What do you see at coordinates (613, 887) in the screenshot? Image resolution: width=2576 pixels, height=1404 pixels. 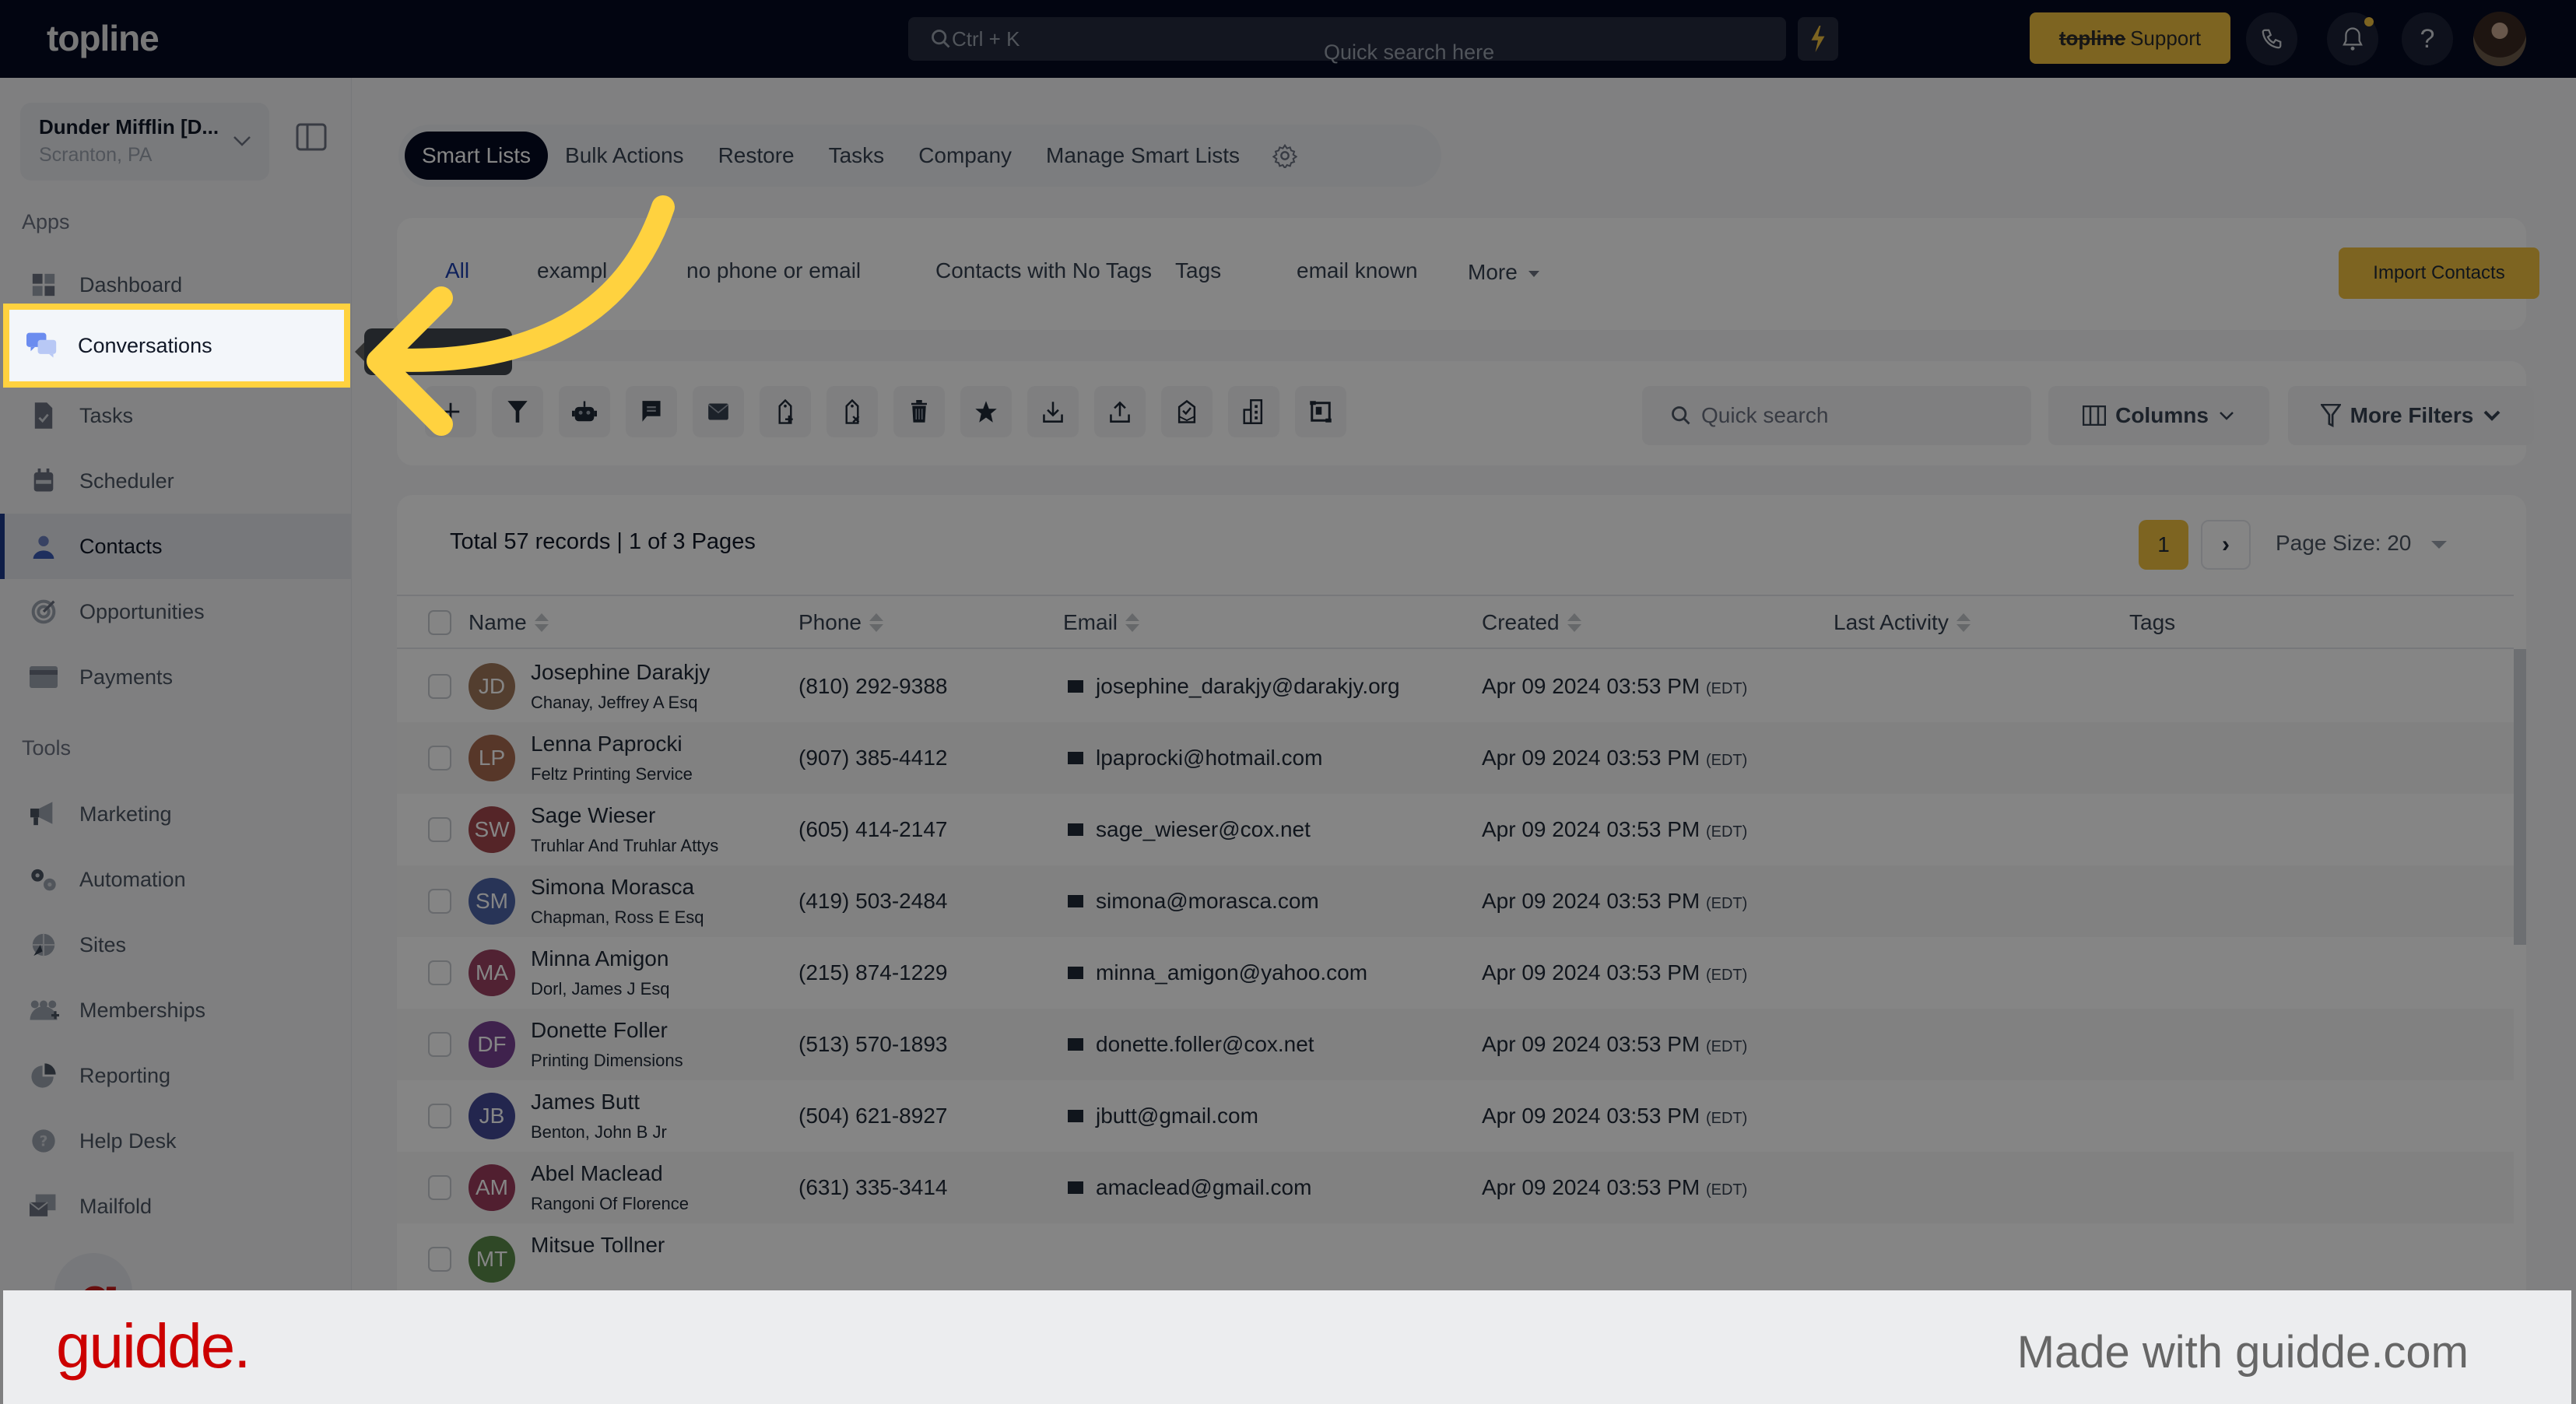 I see `contact-name: Simona Morasca` at bounding box center [613, 887].